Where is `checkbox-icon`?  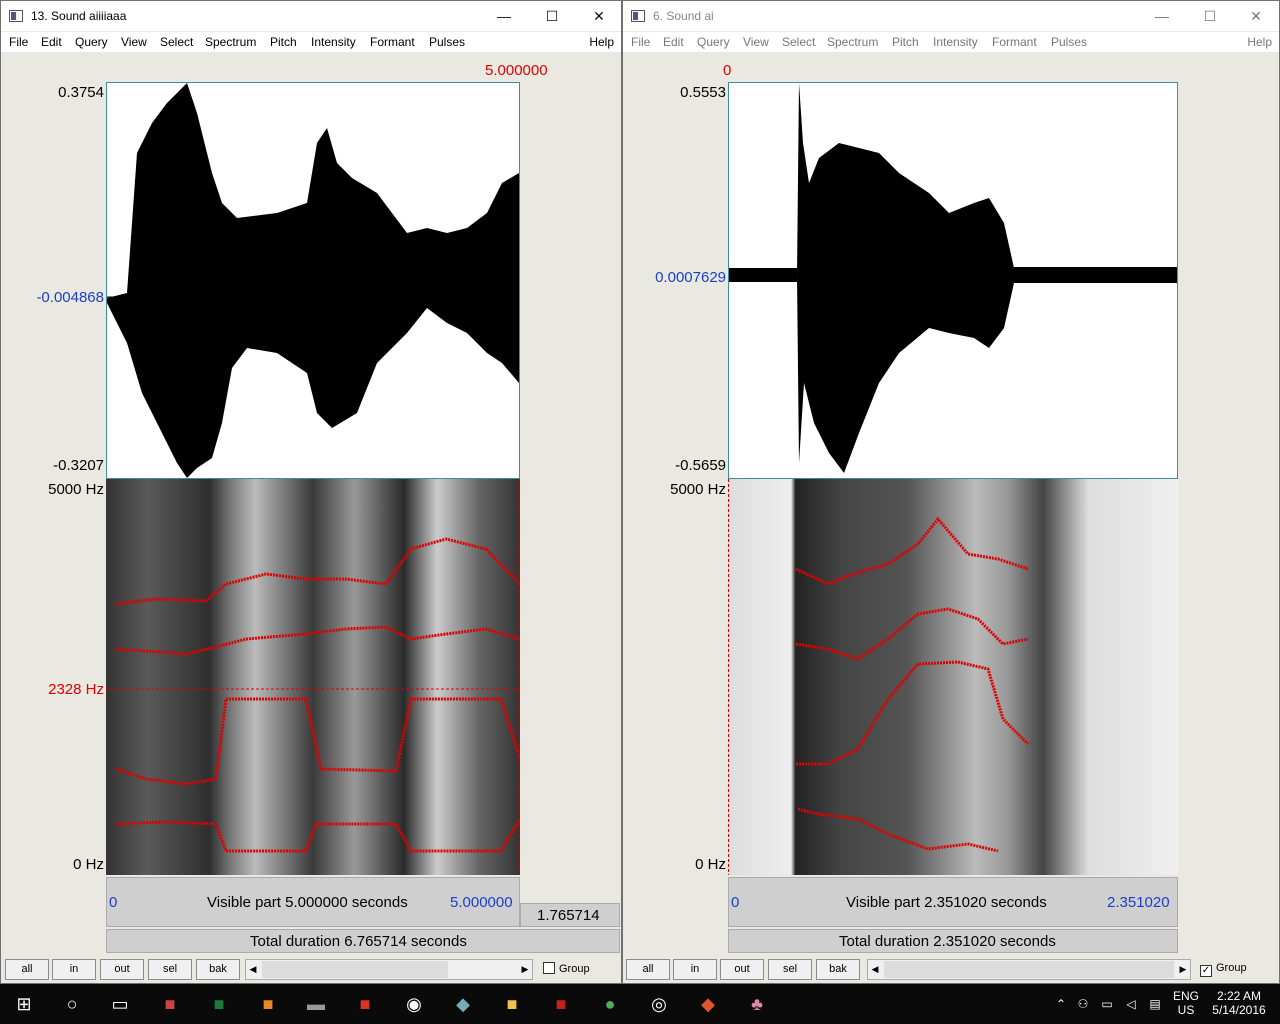 checkbox-icon is located at coordinates (549, 968).